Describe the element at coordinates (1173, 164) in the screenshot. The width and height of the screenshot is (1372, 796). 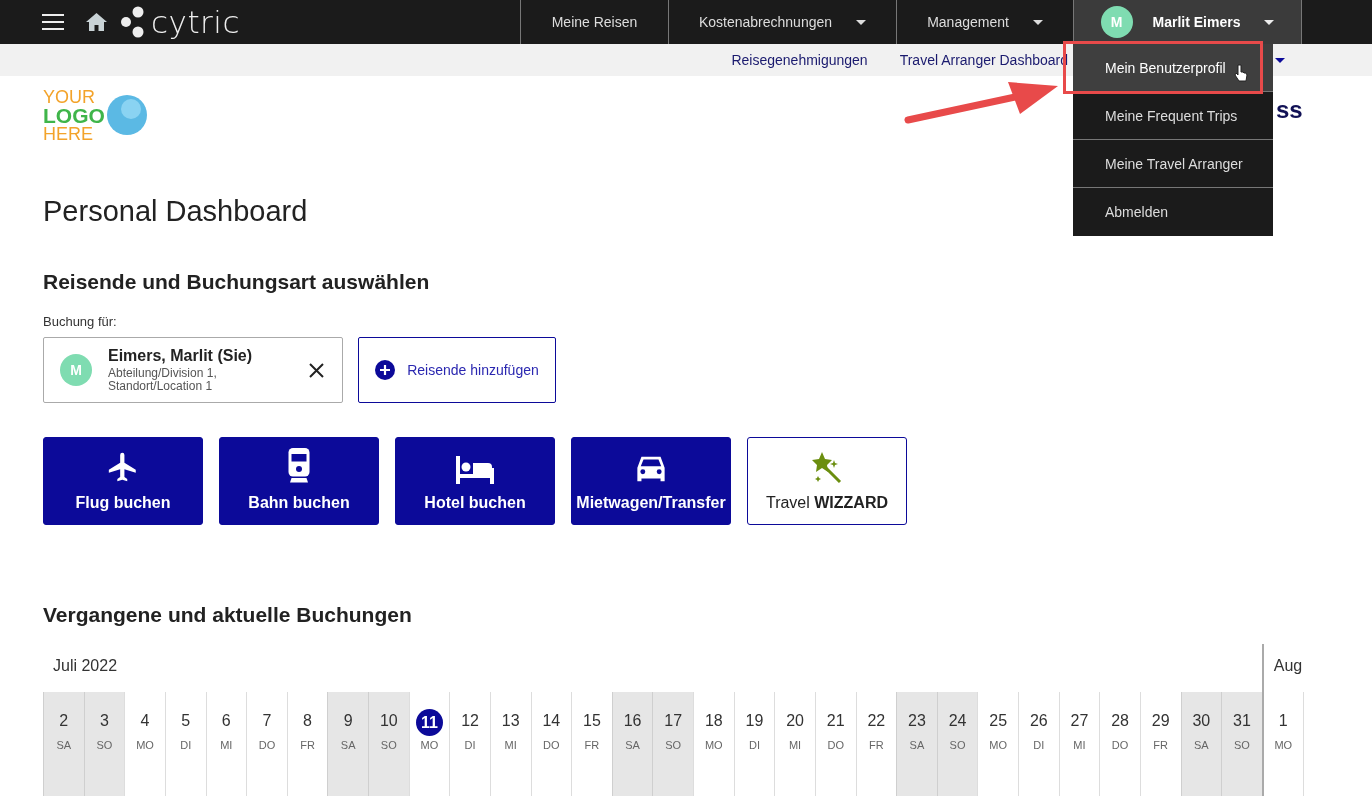
I see `menu-item: Meine Travel Arranger` at that location.